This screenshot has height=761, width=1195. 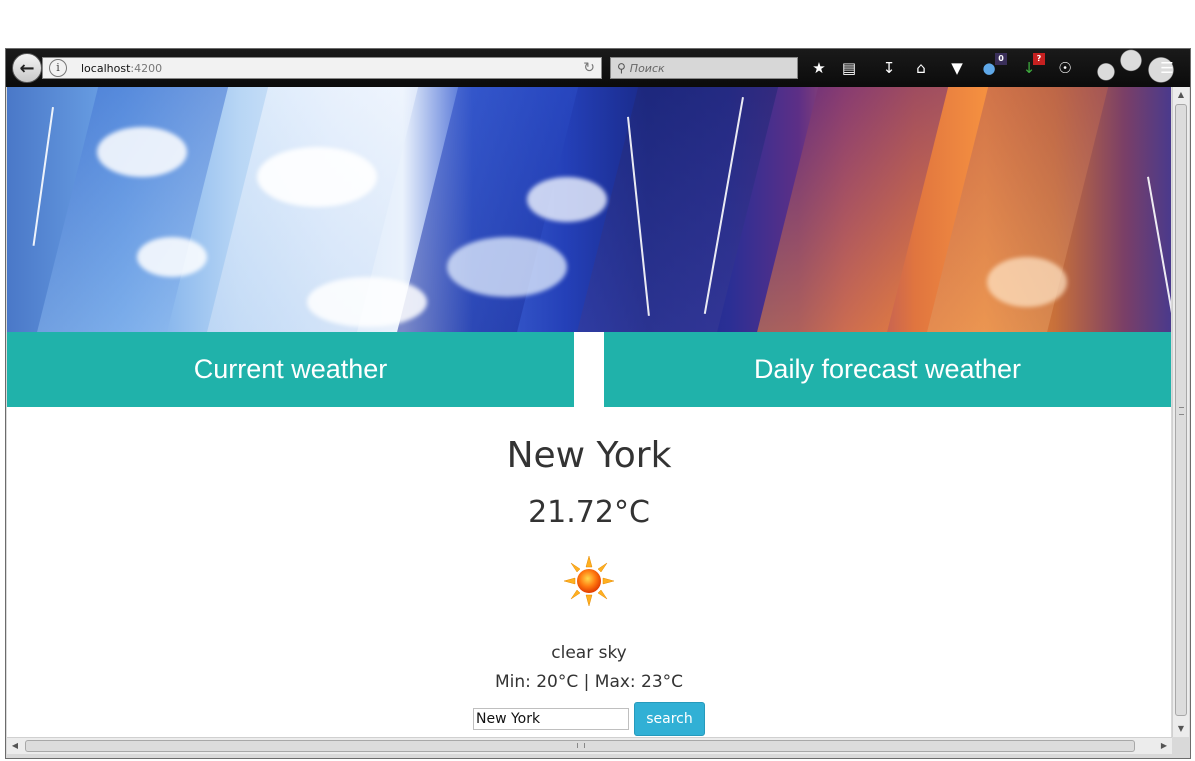 I want to click on menu-icon: ☰, so click(x=1167, y=68).